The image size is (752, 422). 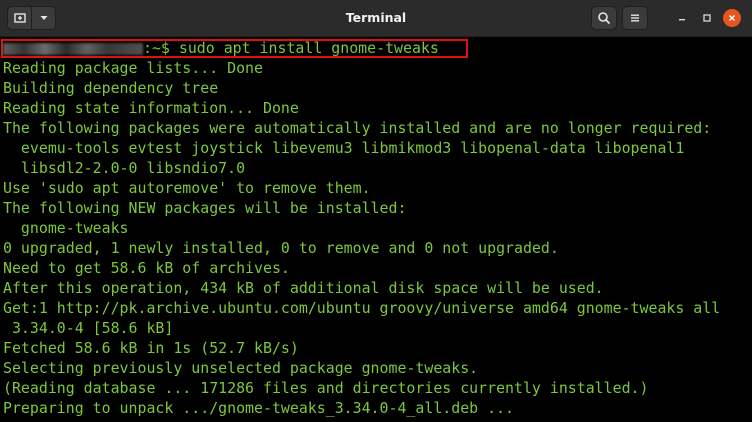 I want to click on minimize-button, so click(x=682, y=18).